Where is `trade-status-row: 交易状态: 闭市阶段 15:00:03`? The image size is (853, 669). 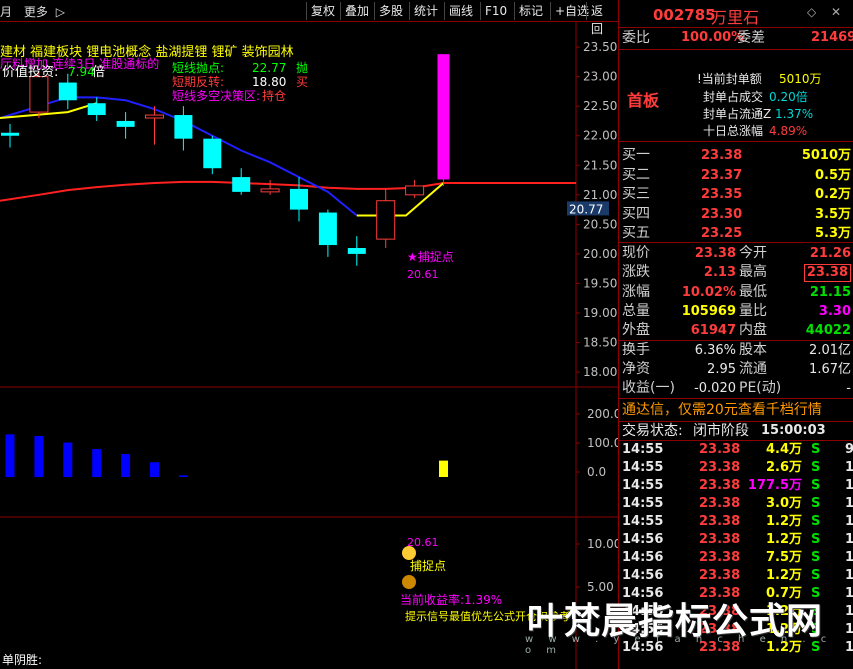 trade-status-row: 交易状态: 闭市阶段 15:00:03 is located at coordinates (736, 431).